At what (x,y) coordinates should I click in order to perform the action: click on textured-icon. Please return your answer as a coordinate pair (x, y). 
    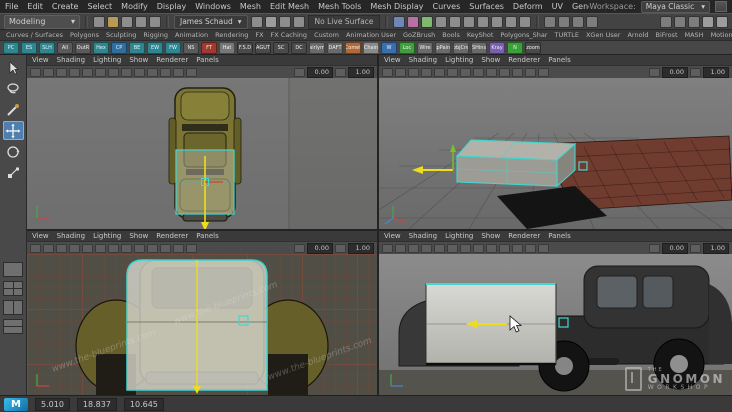
    Looking at the image, I should click on (191, 72).